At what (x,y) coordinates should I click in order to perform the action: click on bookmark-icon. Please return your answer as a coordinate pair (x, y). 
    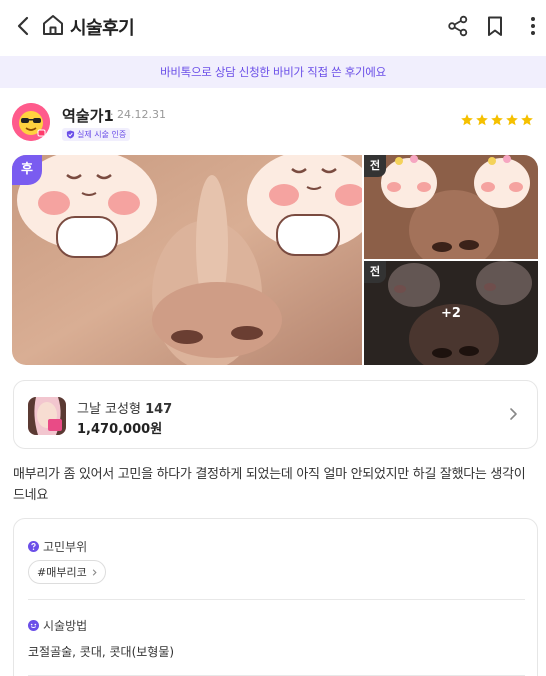
    Looking at the image, I should click on (495, 26).